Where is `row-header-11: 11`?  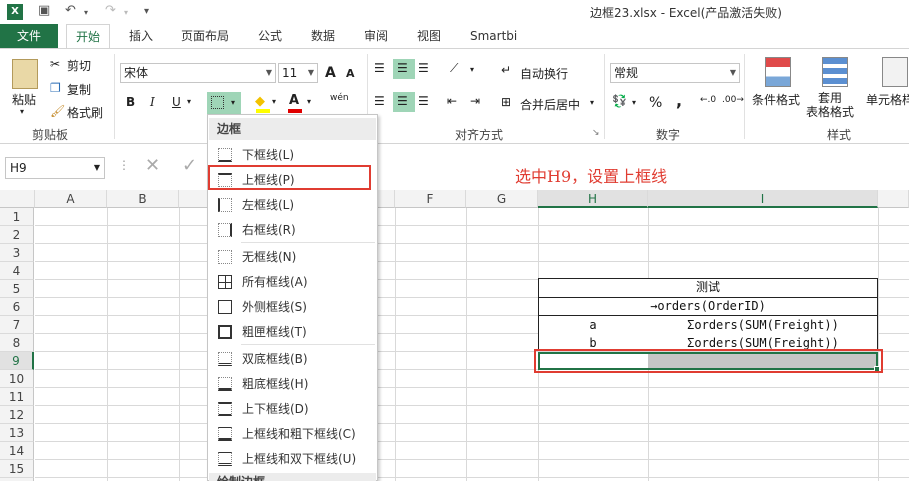 row-header-11: 11 is located at coordinates (17, 397).